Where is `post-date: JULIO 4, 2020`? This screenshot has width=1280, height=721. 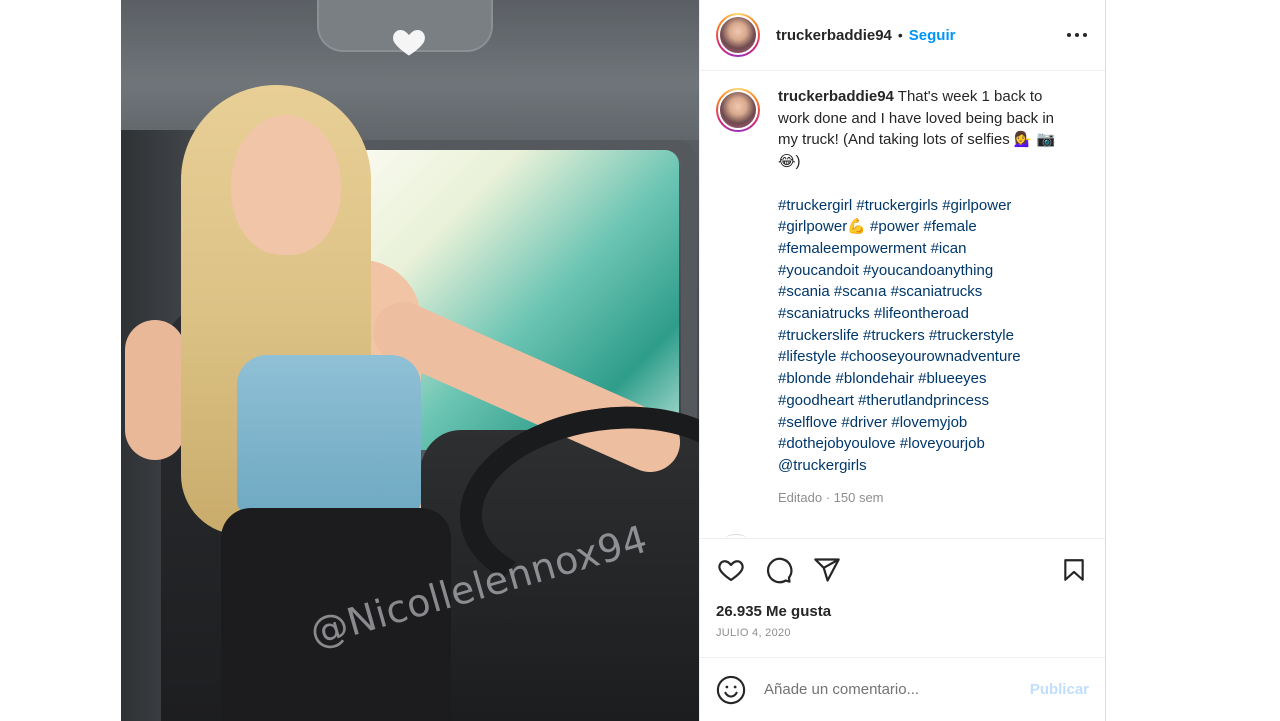
post-date: JULIO 4, 2020 is located at coordinates (902, 633).